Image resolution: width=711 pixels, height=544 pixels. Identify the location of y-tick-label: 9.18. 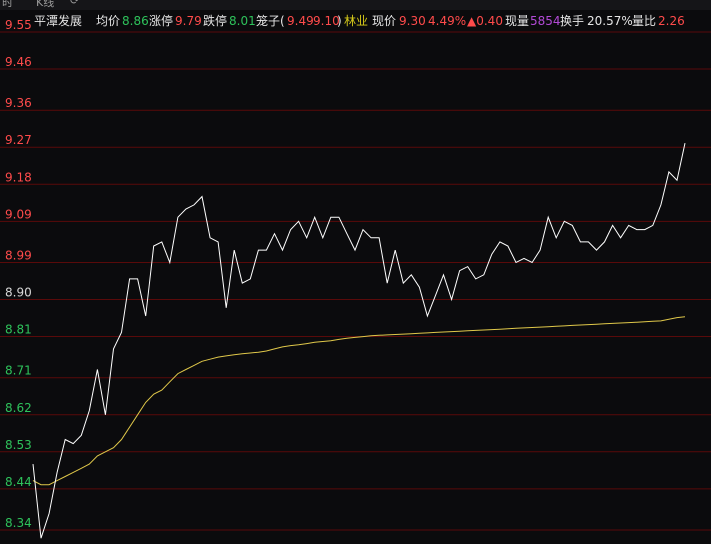
(18, 177).